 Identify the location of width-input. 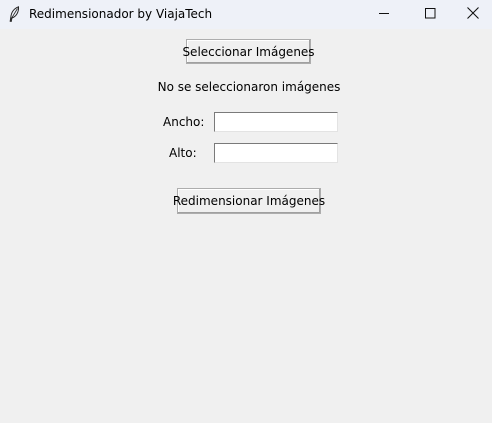
(276, 122).